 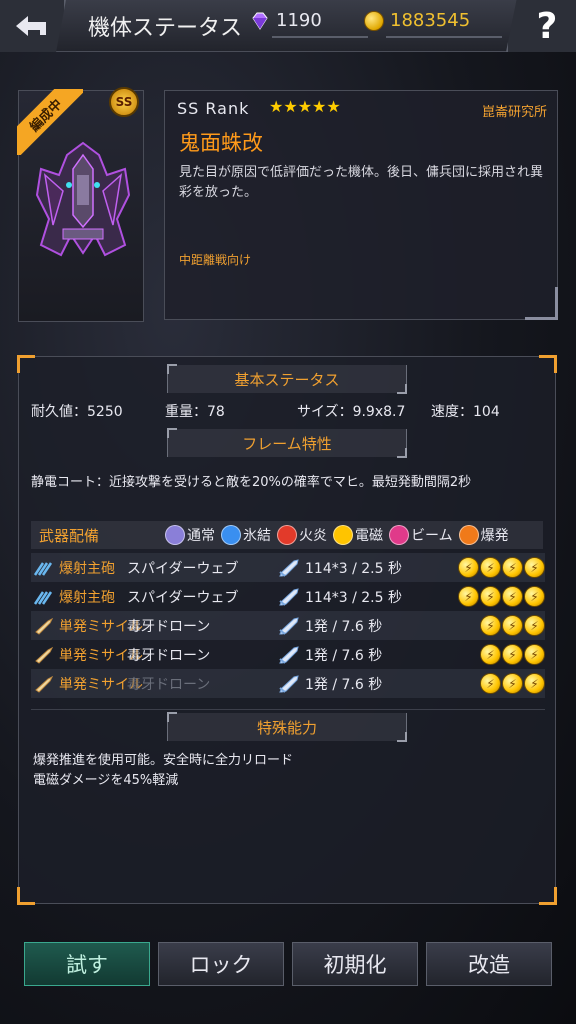 What do you see at coordinates (287, 379) in the screenshot?
I see `basic-status-header: 基本ステータス` at bounding box center [287, 379].